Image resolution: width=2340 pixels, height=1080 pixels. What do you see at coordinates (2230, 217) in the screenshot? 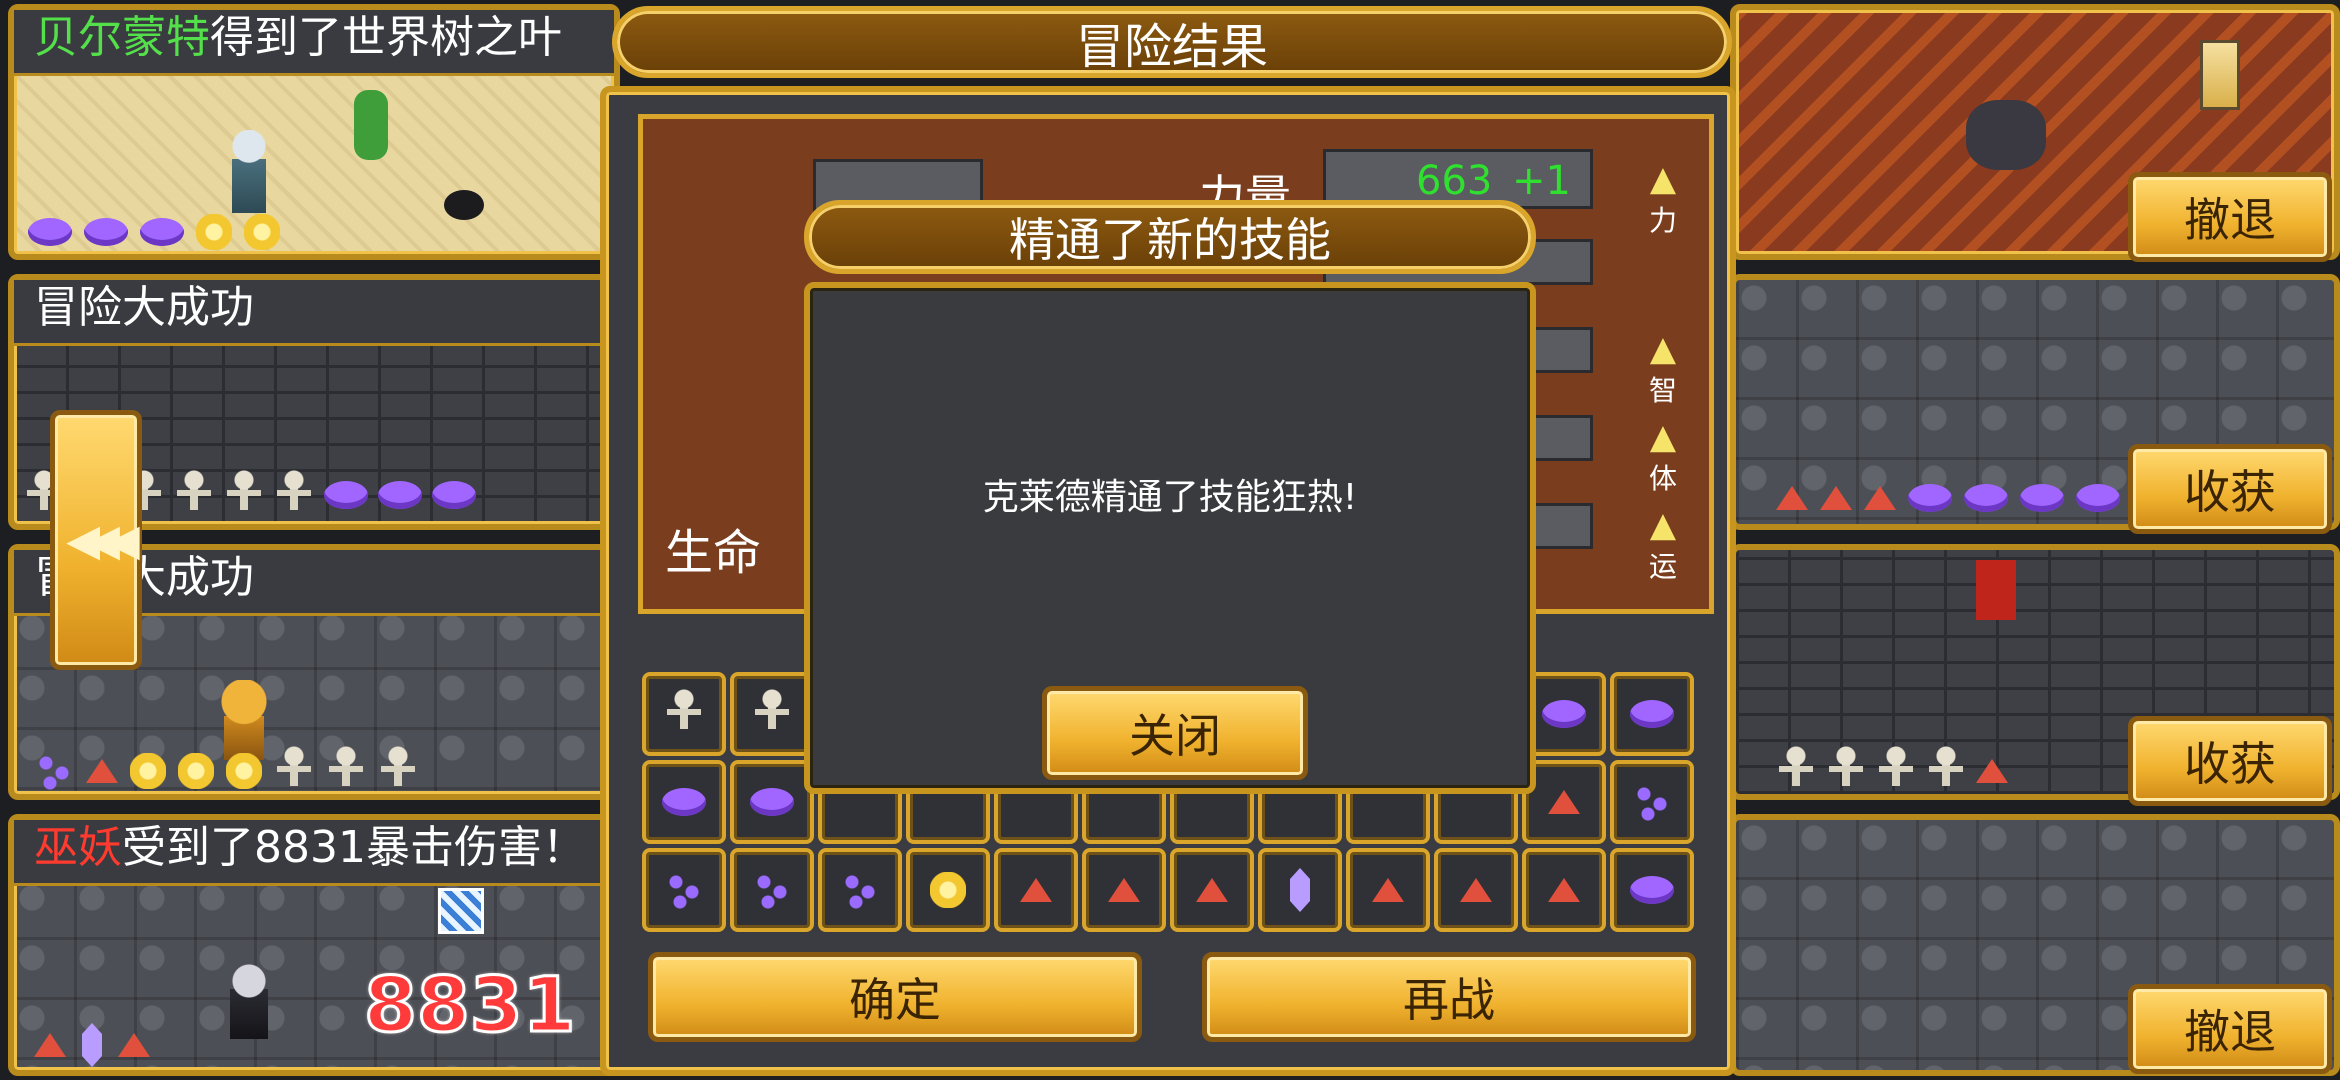
I see `retreat-button-1: 撤退` at bounding box center [2230, 217].